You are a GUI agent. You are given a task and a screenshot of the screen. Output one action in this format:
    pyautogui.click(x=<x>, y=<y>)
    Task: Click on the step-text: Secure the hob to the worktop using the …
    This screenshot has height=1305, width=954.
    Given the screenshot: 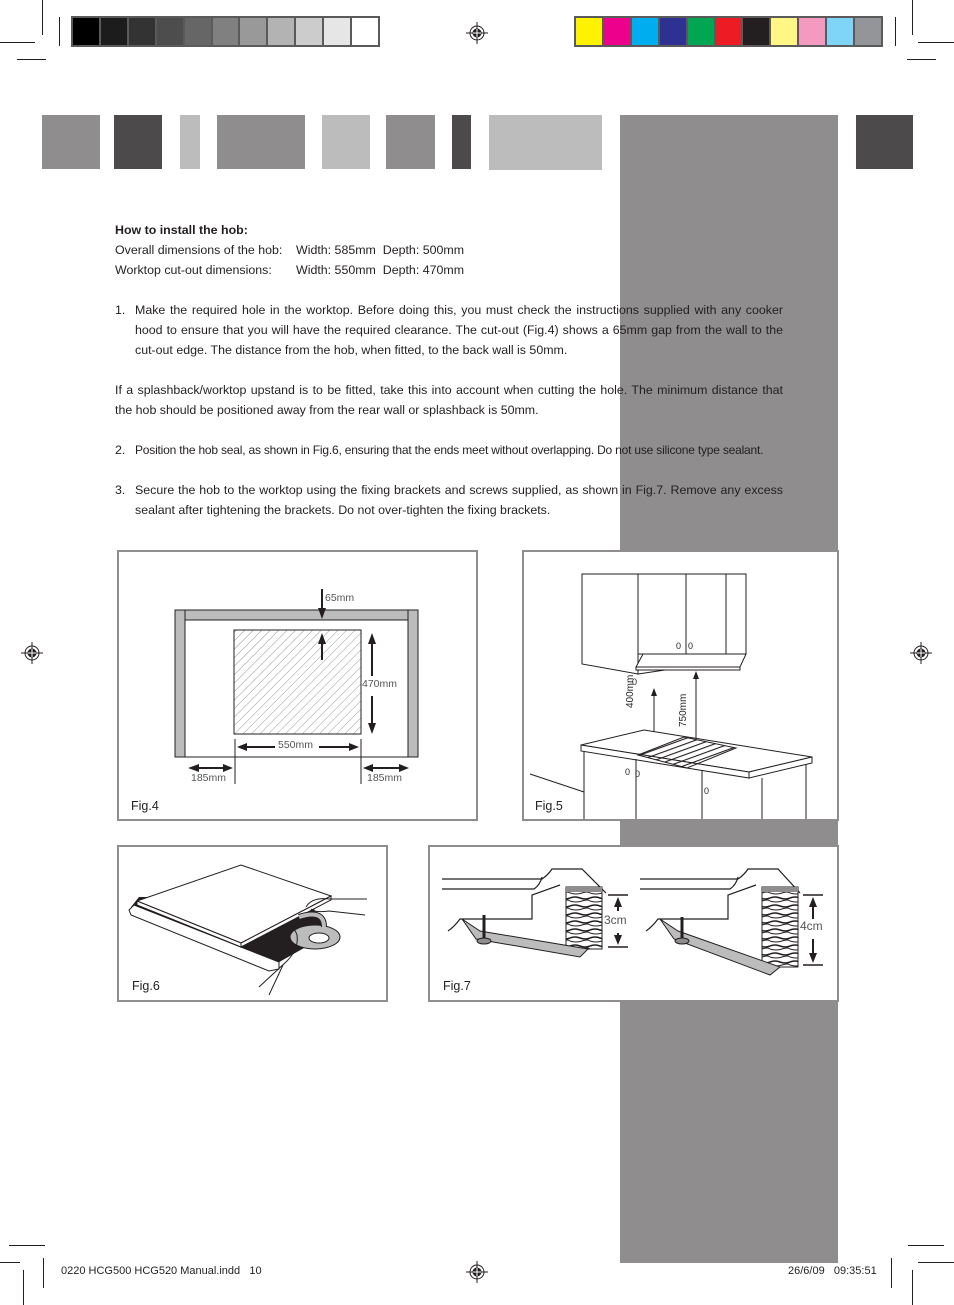 What is the action you would take?
    pyautogui.click(x=459, y=500)
    